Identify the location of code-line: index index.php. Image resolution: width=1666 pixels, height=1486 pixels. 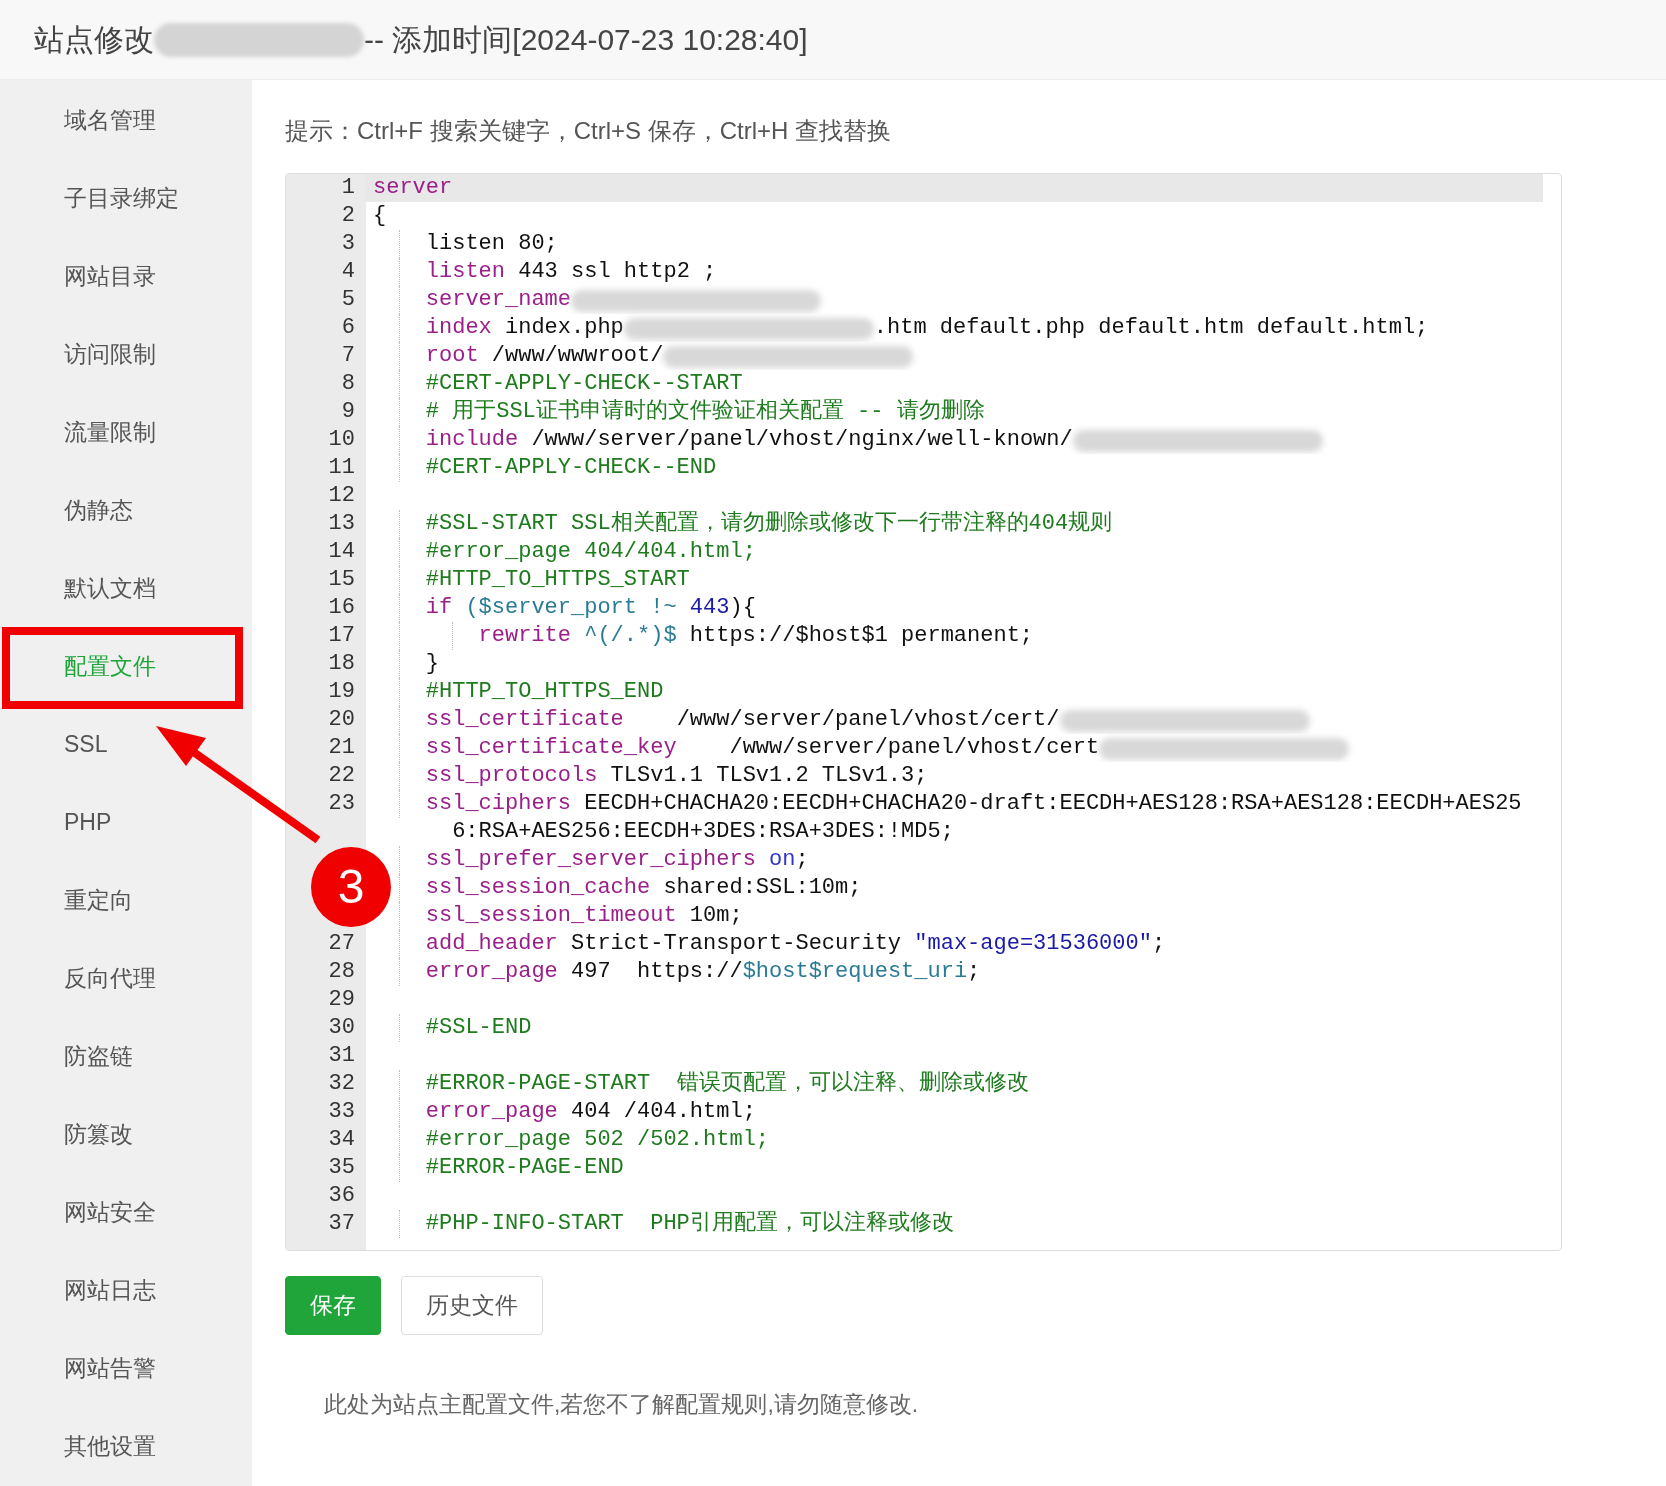
(524, 328).